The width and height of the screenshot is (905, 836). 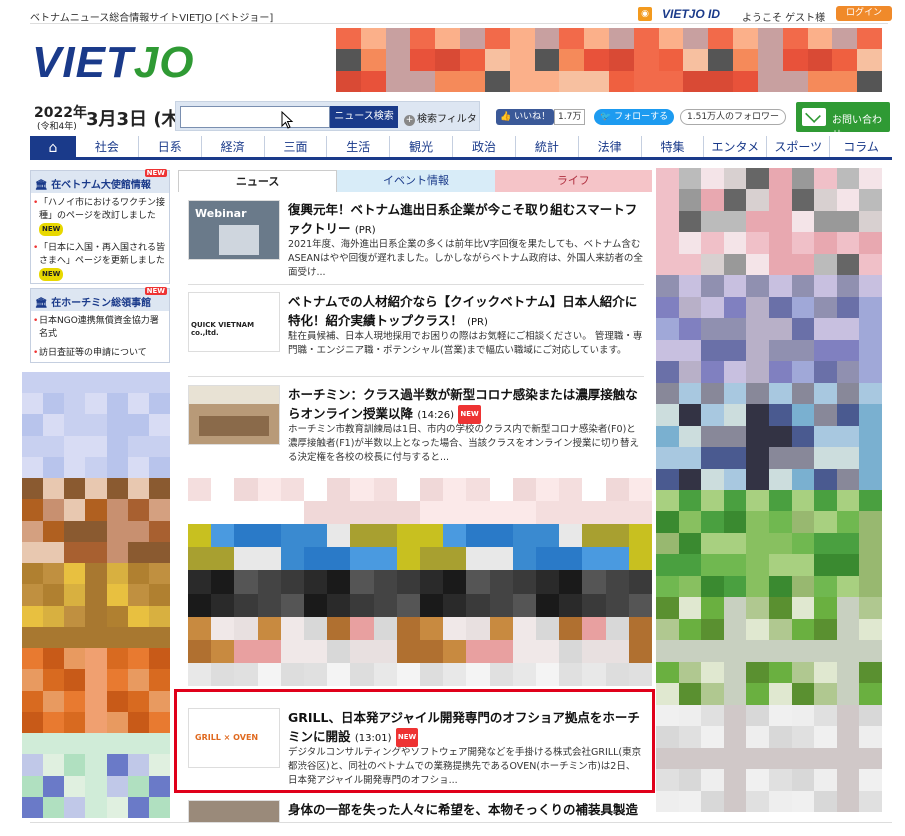 I want to click on vietjo-id-logo: VIETJO ID, so click(x=691, y=14).